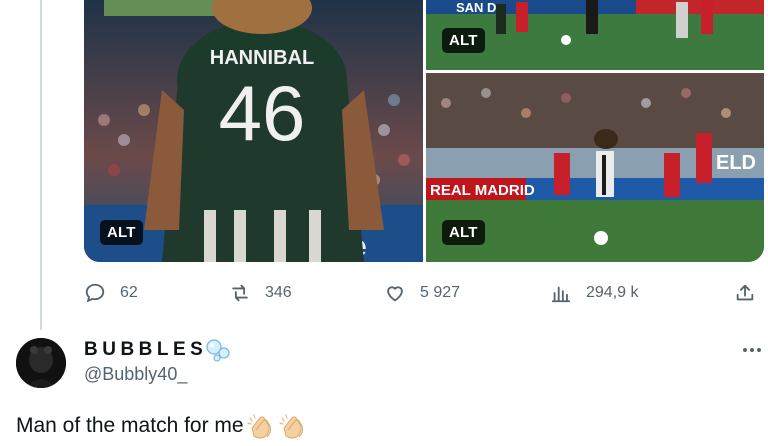 Image resolution: width=768 pixels, height=446 pixels. What do you see at coordinates (395, 294) in the screenshot?
I see `like-icon` at bounding box center [395, 294].